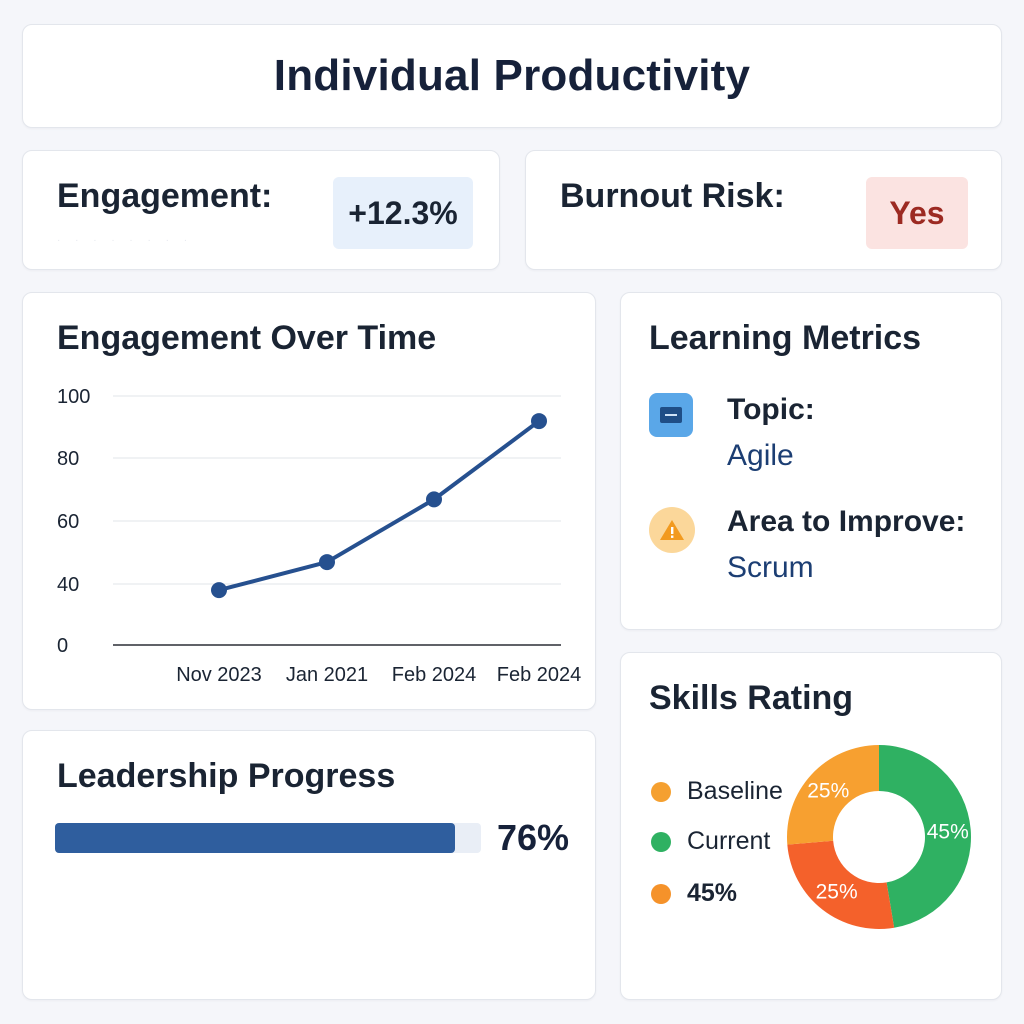 Image resolution: width=1024 pixels, height=1024 pixels. Describe the element at coordinates (785, 338) in the screenshot. I see `learning-title: Learning Metrics` at that location.